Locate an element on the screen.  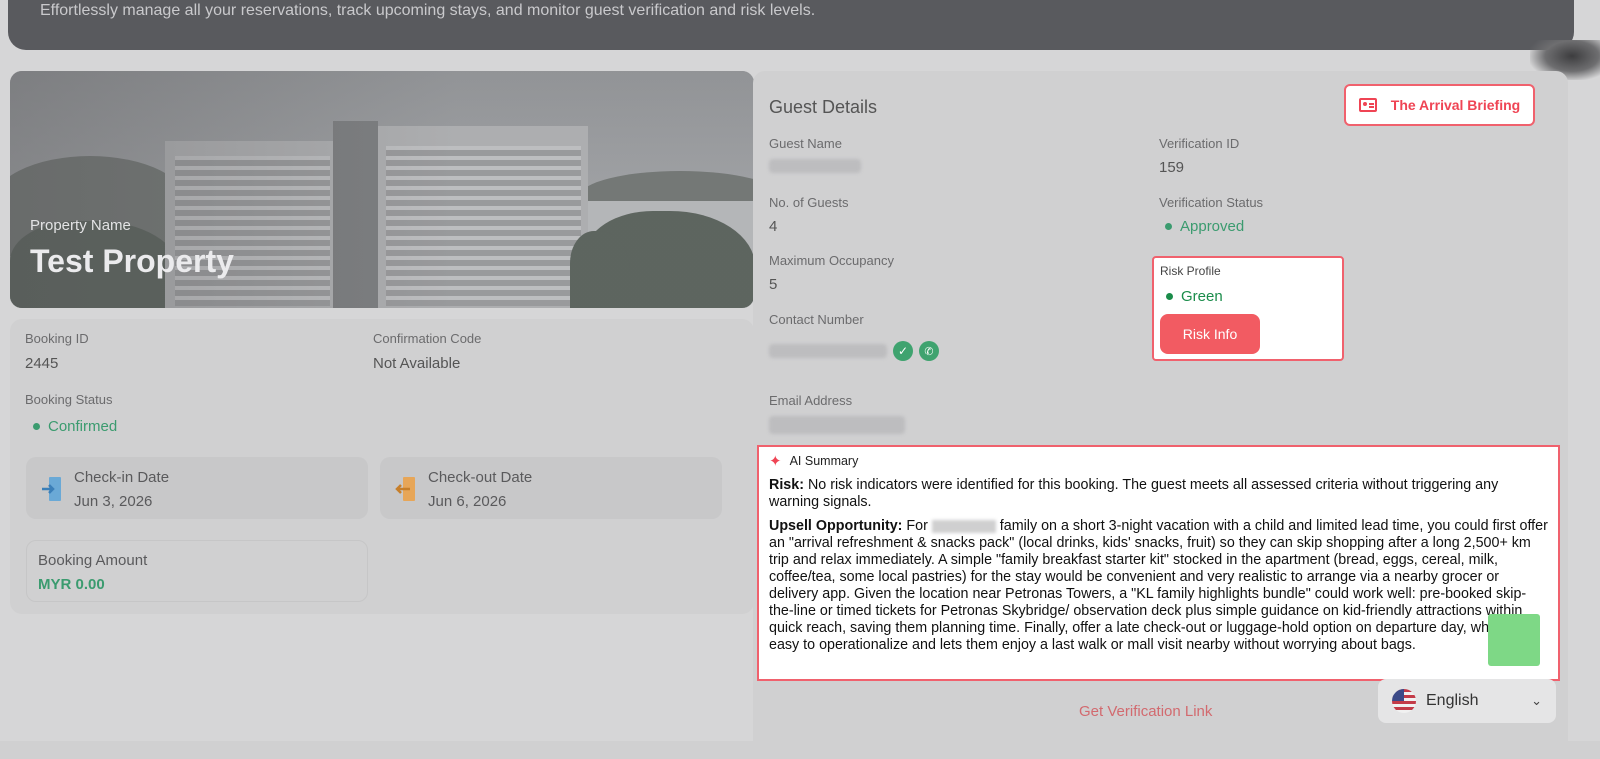
booking-status-label: Booking Status is located at coordinates (69, 399).